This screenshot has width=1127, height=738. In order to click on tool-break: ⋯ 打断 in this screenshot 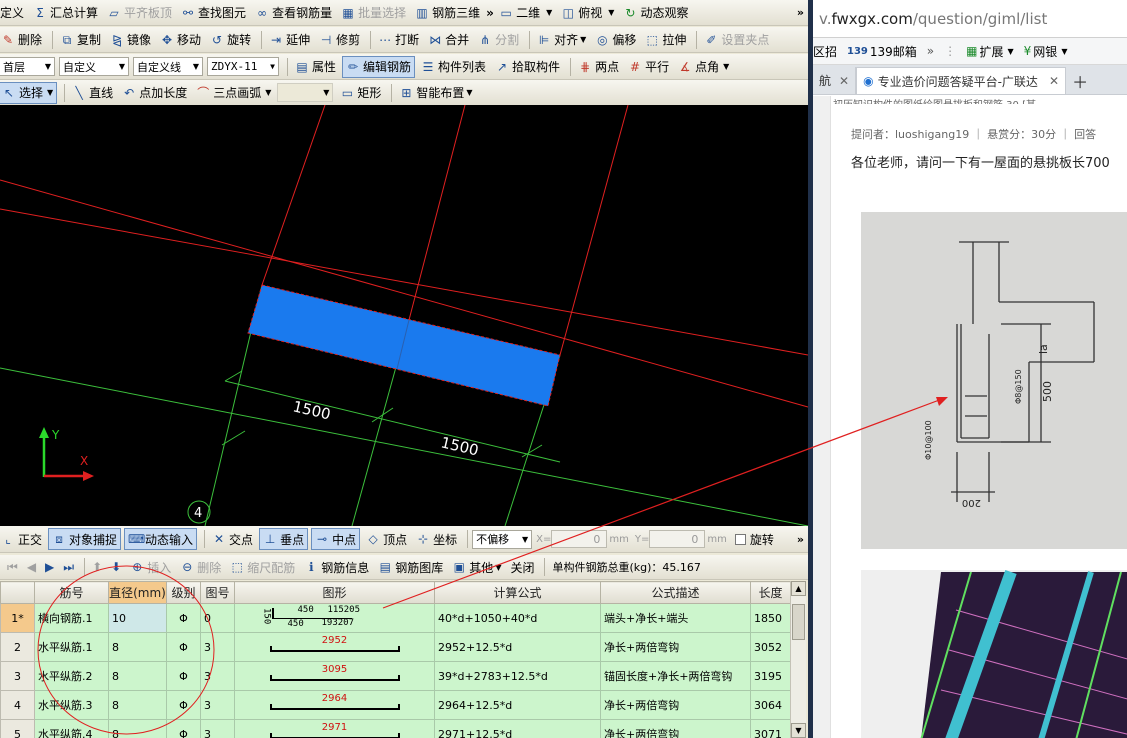, I will do `click(398, 40)`.